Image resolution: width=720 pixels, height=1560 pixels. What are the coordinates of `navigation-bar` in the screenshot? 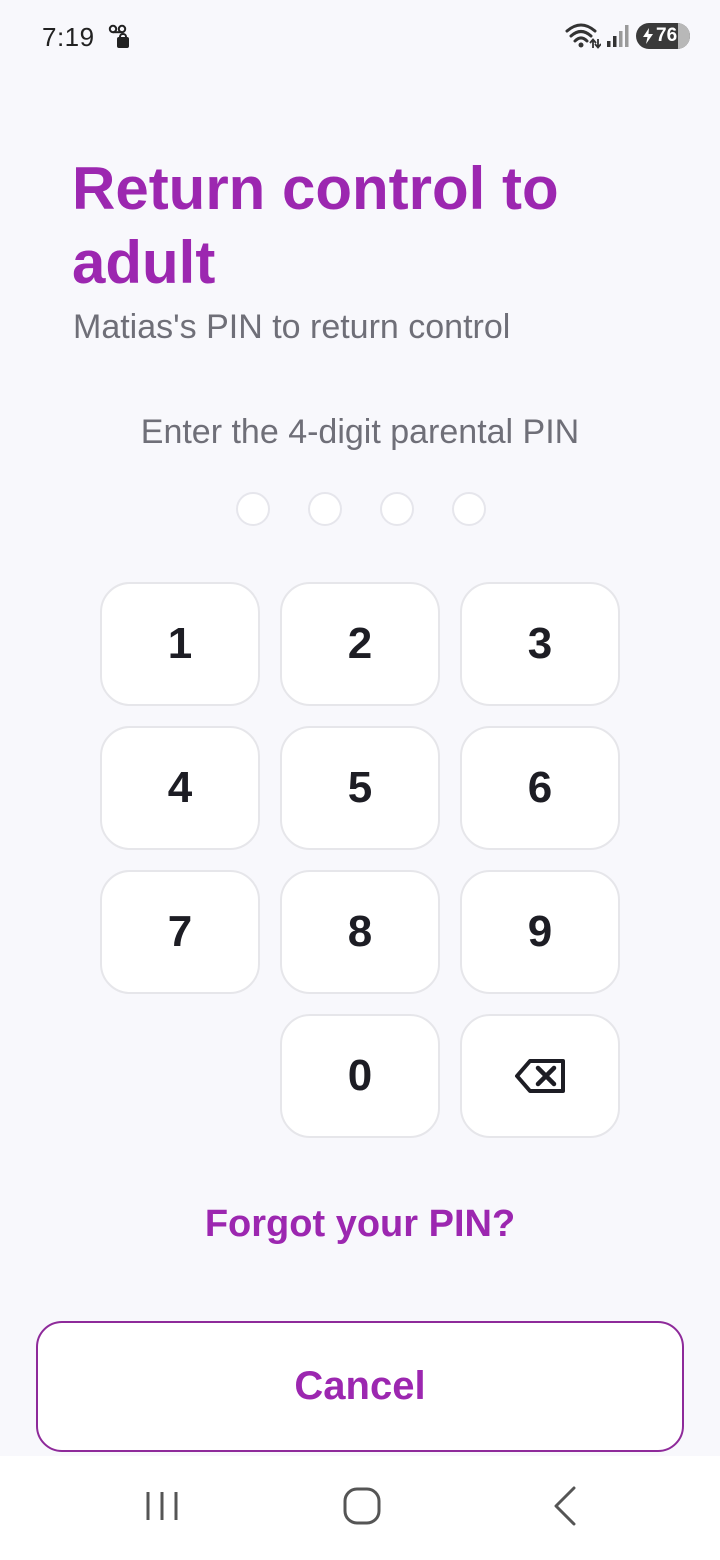 It's located at (360, 1508).